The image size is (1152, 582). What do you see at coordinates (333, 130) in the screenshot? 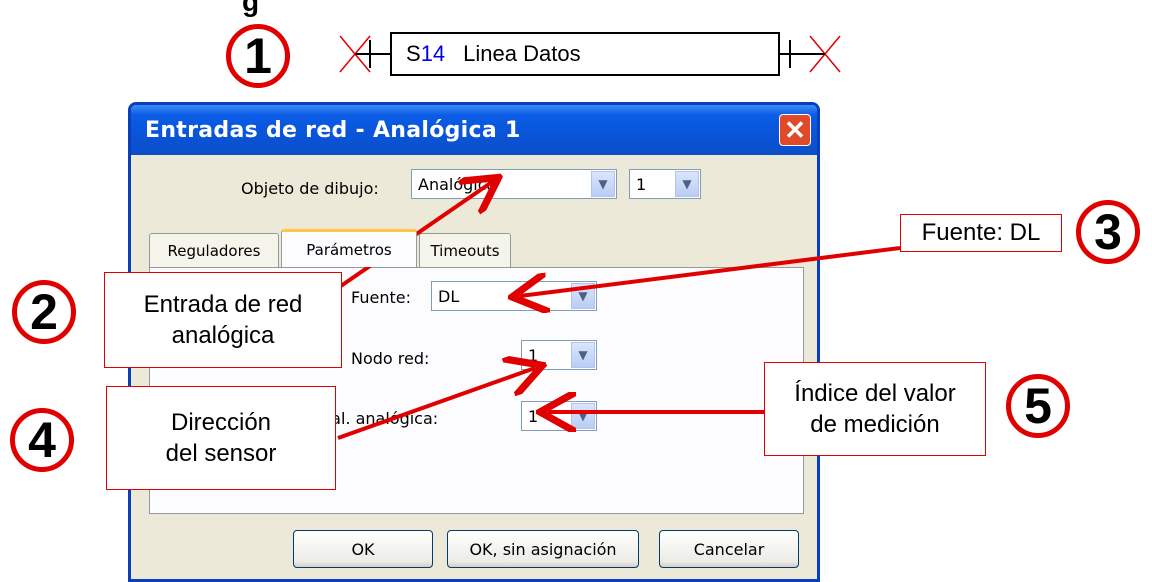
I see `dialog-title: Entradas de red - Analógica 1` at bounding box center [333, 130].